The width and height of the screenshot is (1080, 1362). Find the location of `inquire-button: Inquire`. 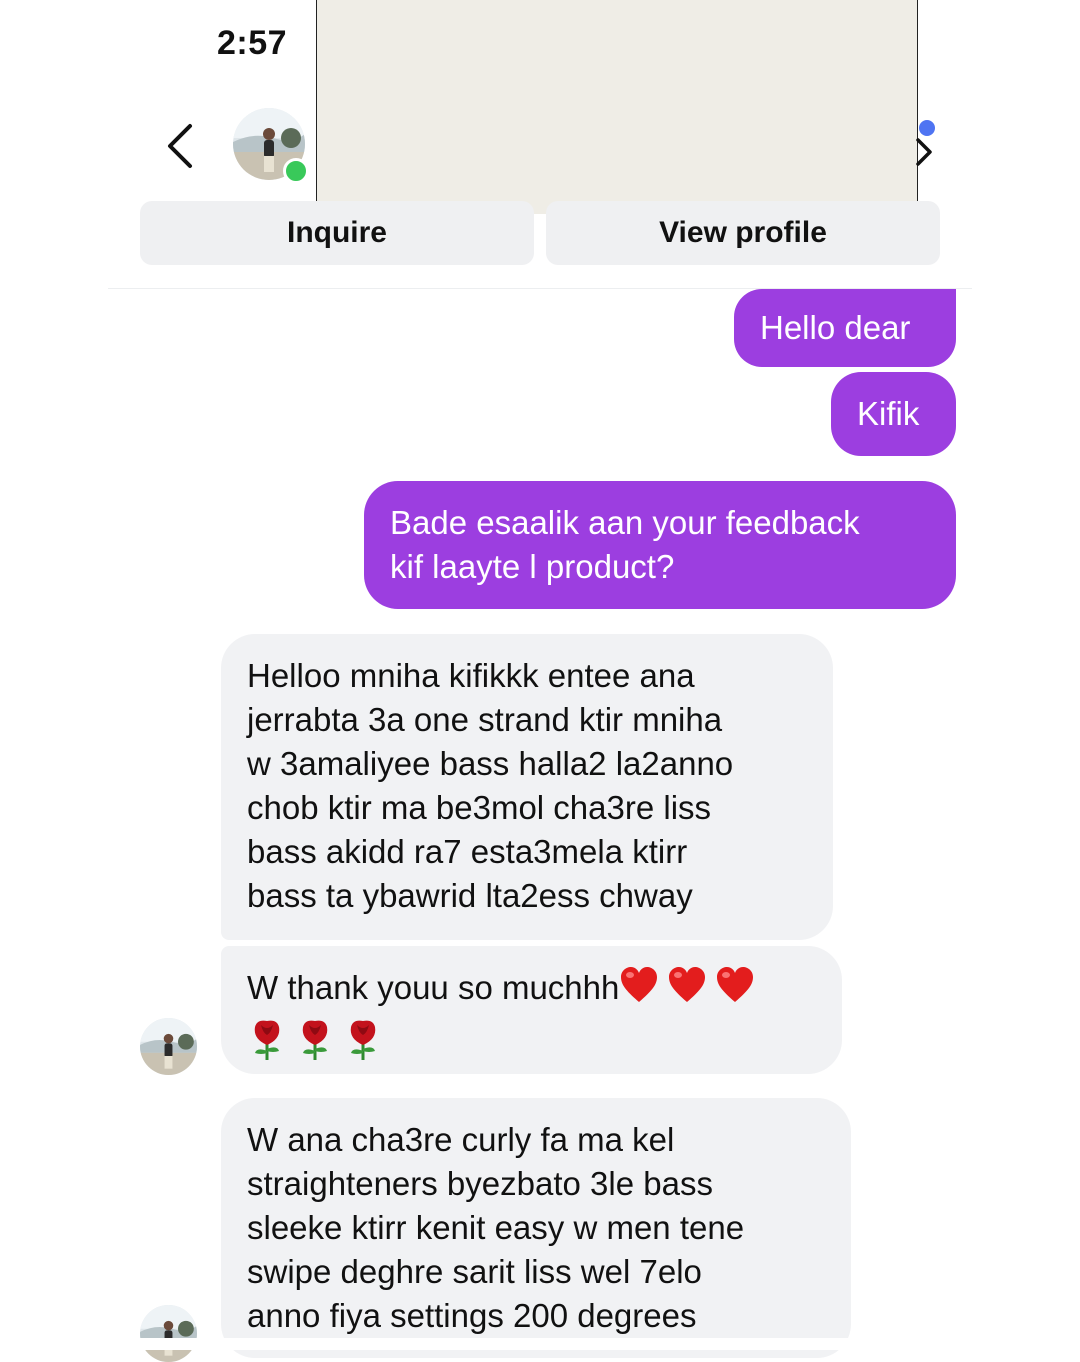

inquire-button: Inquire is located at coordinates (337, 233).